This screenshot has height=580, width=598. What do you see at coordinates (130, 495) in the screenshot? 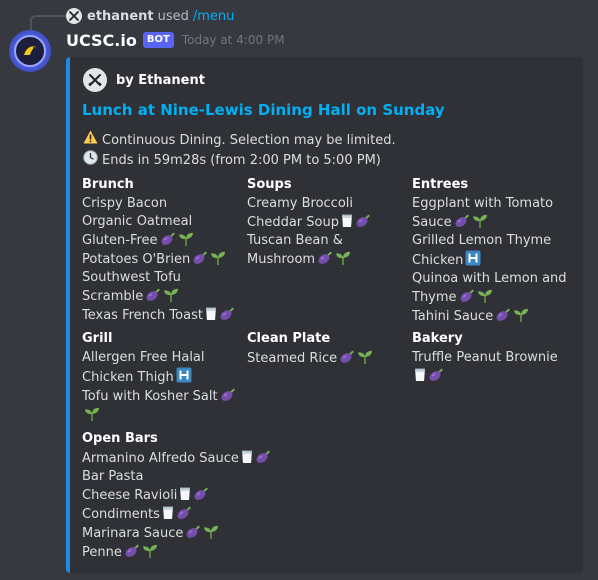
I see `menu-item-label: Cheese Ravioli` at bounding box center [130, 495].